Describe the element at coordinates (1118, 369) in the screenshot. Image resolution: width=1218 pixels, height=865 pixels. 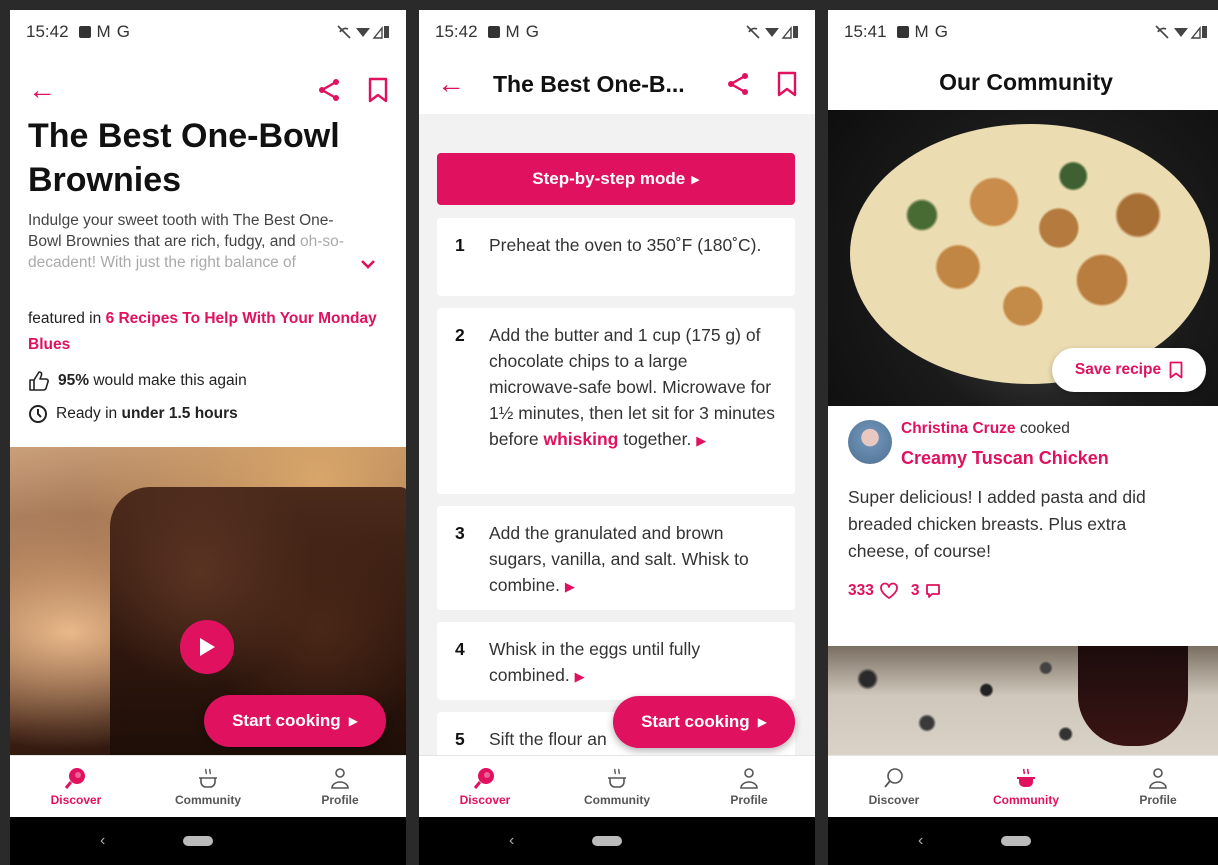
I see `save-recipe-label: Save recipe` at that location.